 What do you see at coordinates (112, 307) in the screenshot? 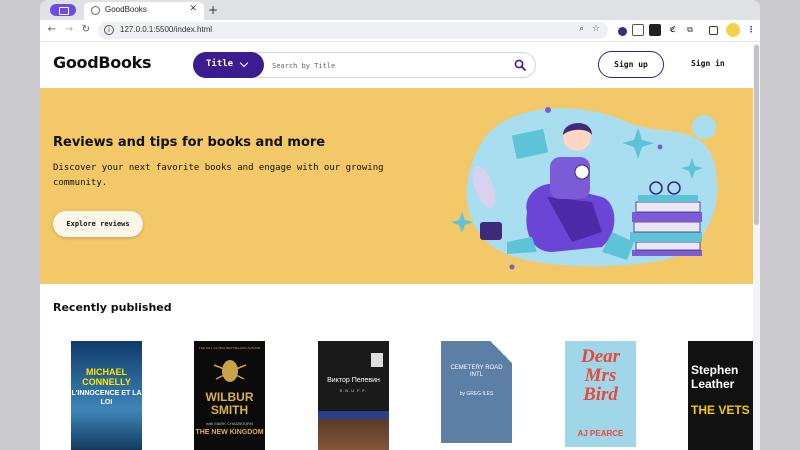
I see `recently-published-heading: Recently published` at bounding box center [112, 307].